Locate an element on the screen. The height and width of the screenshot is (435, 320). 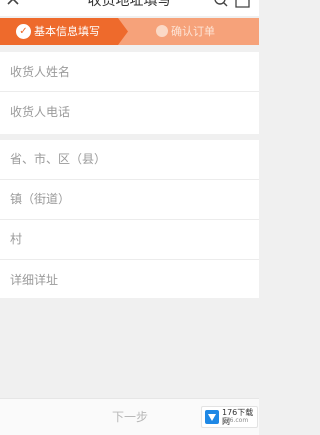
receiver-phone-input is located at coordinates (129, 111).